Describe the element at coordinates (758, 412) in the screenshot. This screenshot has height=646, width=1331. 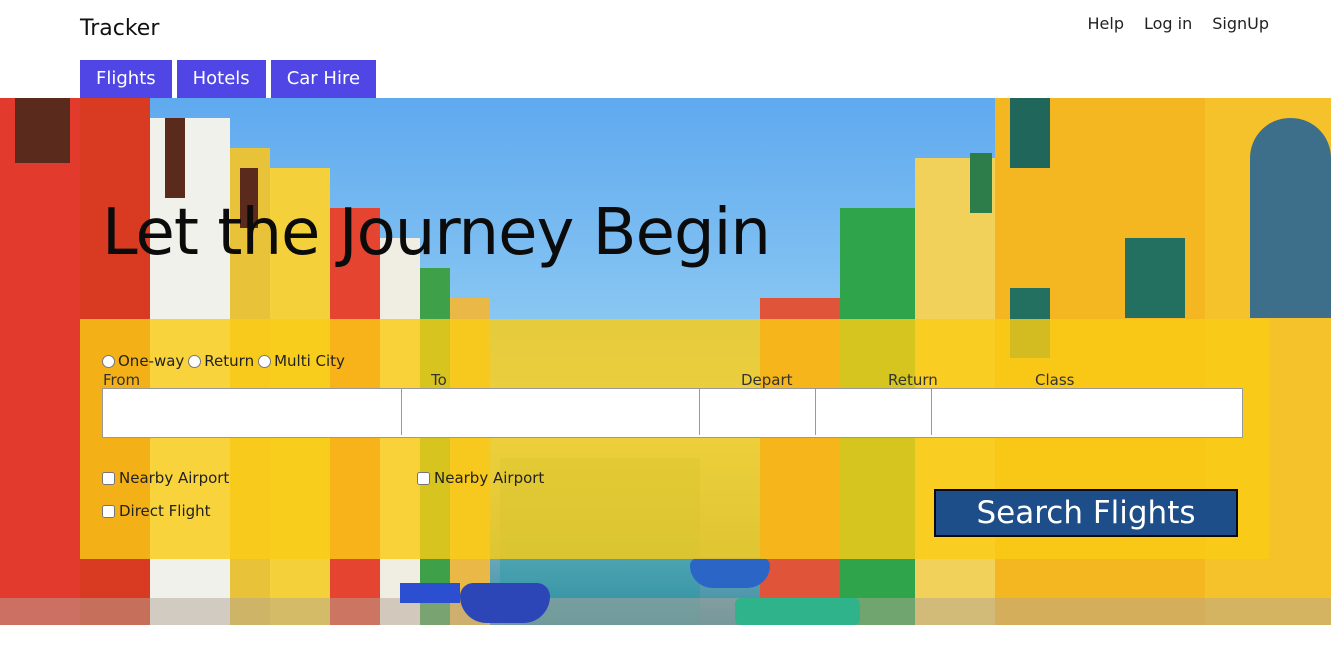
I see `depart-input` at that location.